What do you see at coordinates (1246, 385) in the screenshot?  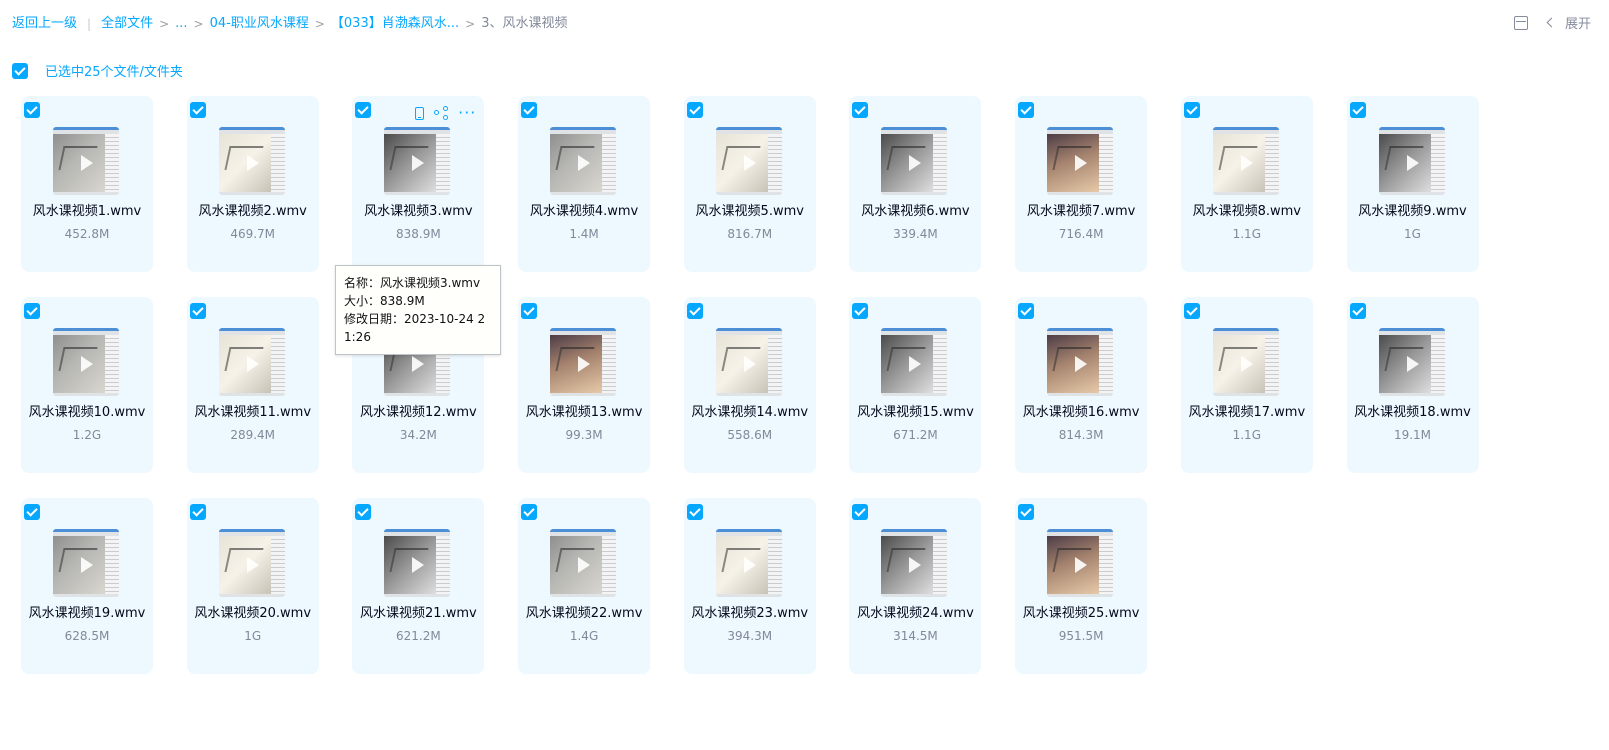 I see `file-card: 风水课视频17.wmv 1.1G` at bounding box center [1246, 385].